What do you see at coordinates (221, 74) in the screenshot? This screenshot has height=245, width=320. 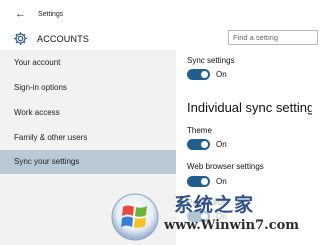 I see `sync-settings-state: On` at bounding box center [221, 74].